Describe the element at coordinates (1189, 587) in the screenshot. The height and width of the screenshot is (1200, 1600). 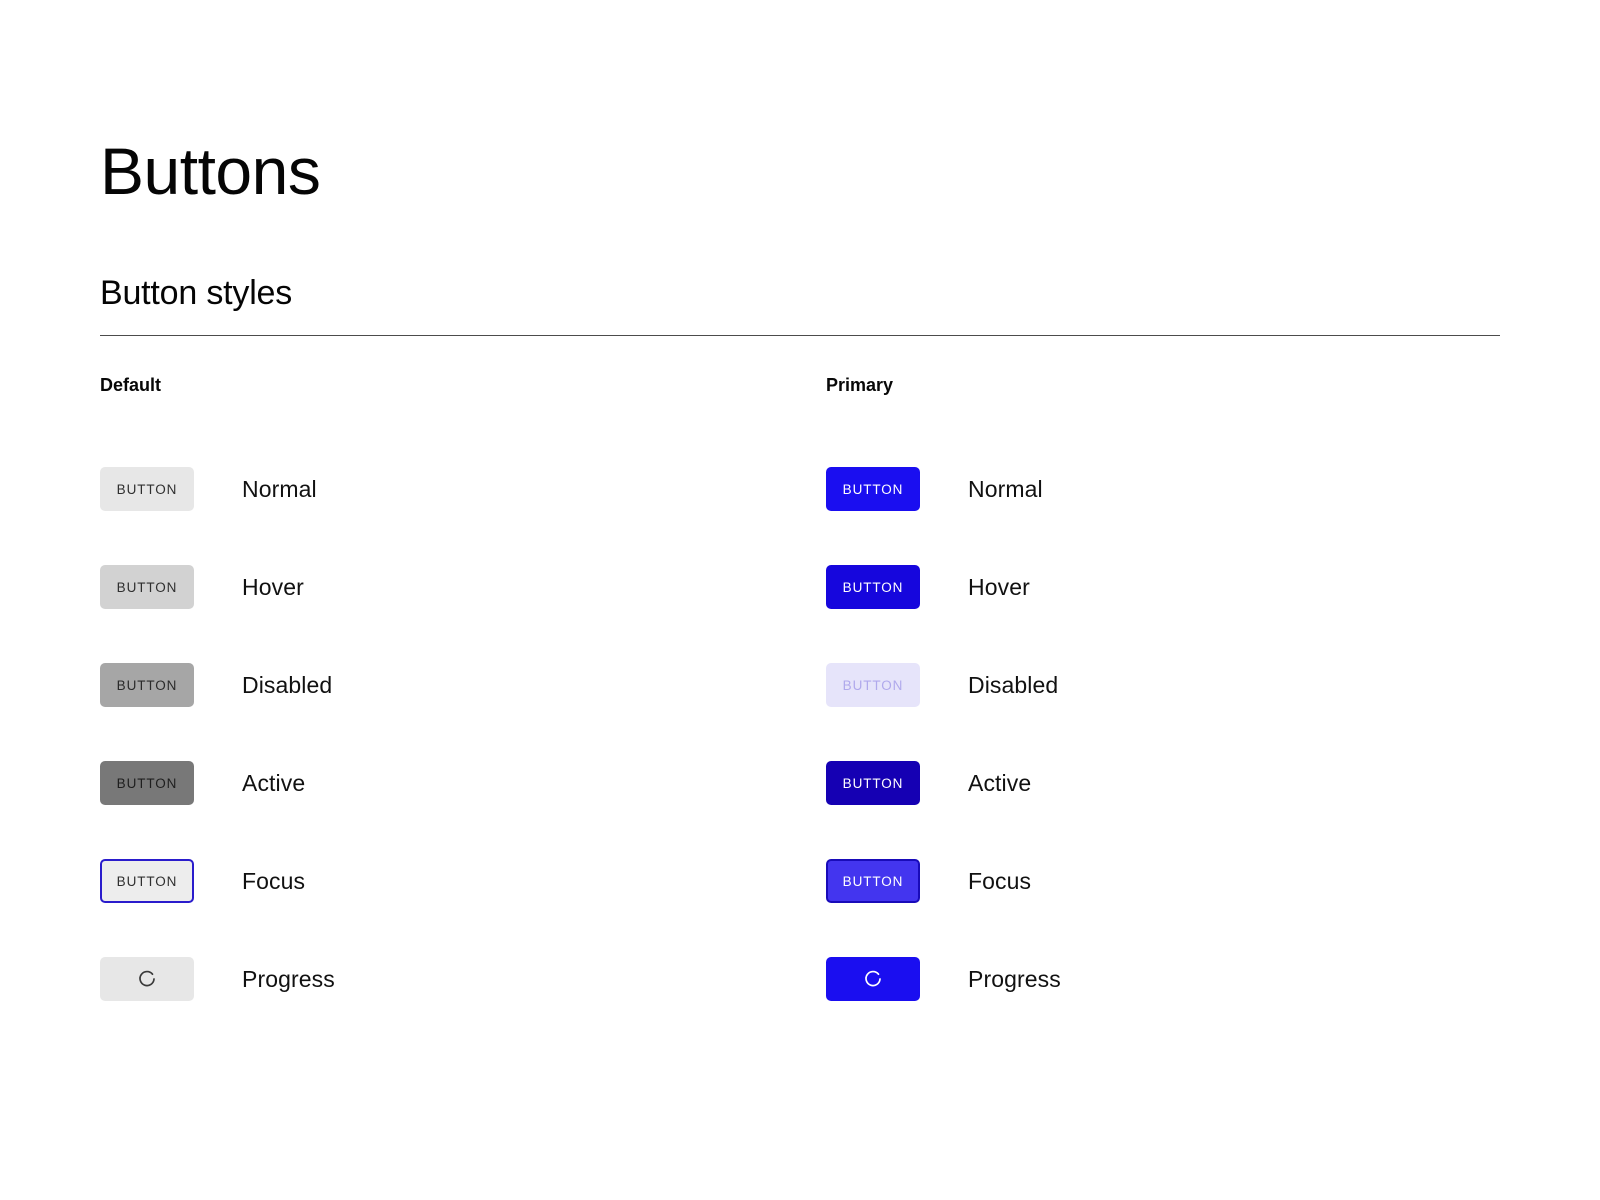
I see `button-row-primary-hover: BUTTON Hover` at that location.